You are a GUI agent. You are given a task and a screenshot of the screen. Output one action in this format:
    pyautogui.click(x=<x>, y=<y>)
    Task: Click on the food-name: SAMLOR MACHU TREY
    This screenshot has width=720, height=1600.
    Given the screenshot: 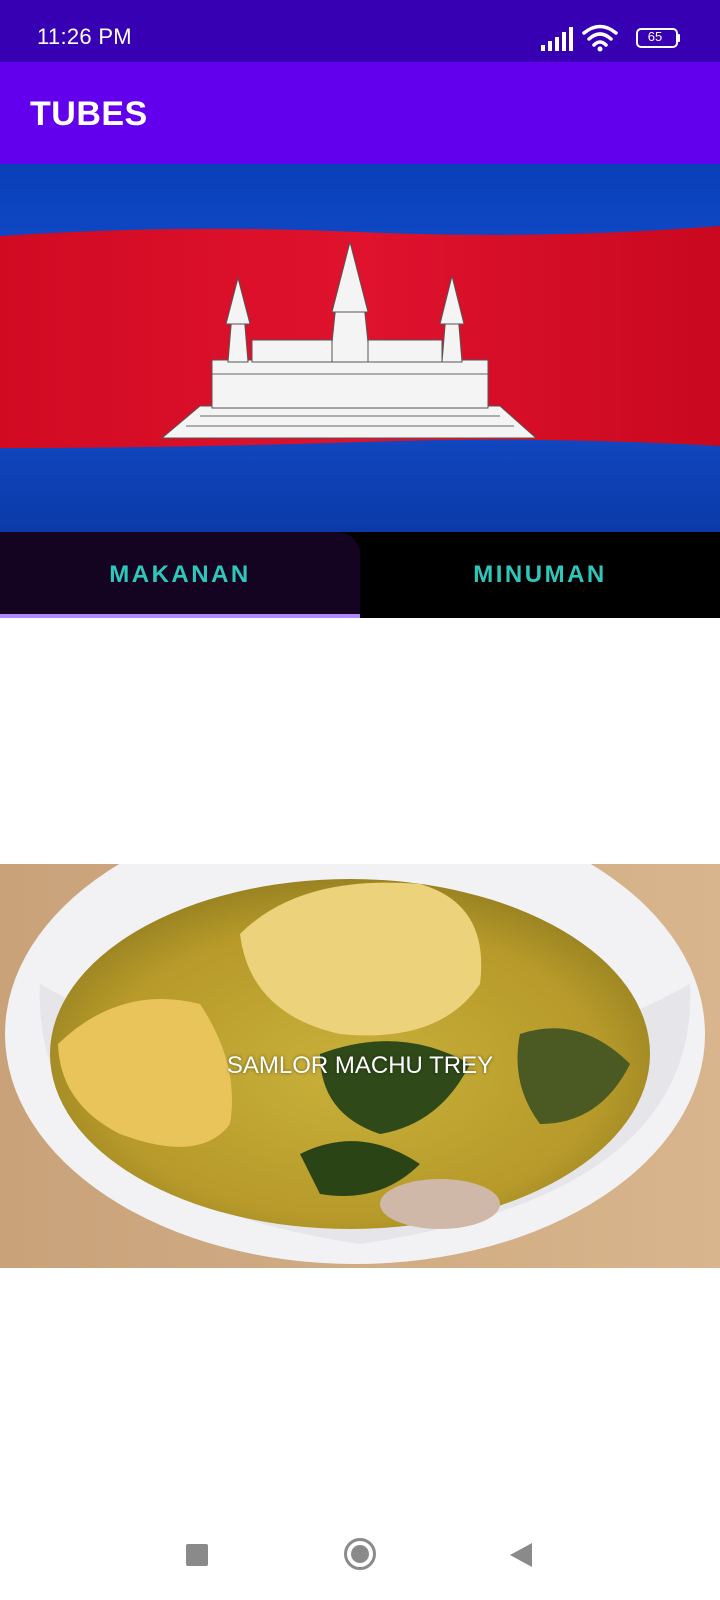 What is the action you would take?
    pyautogui.click(x=360, y=1065)
    